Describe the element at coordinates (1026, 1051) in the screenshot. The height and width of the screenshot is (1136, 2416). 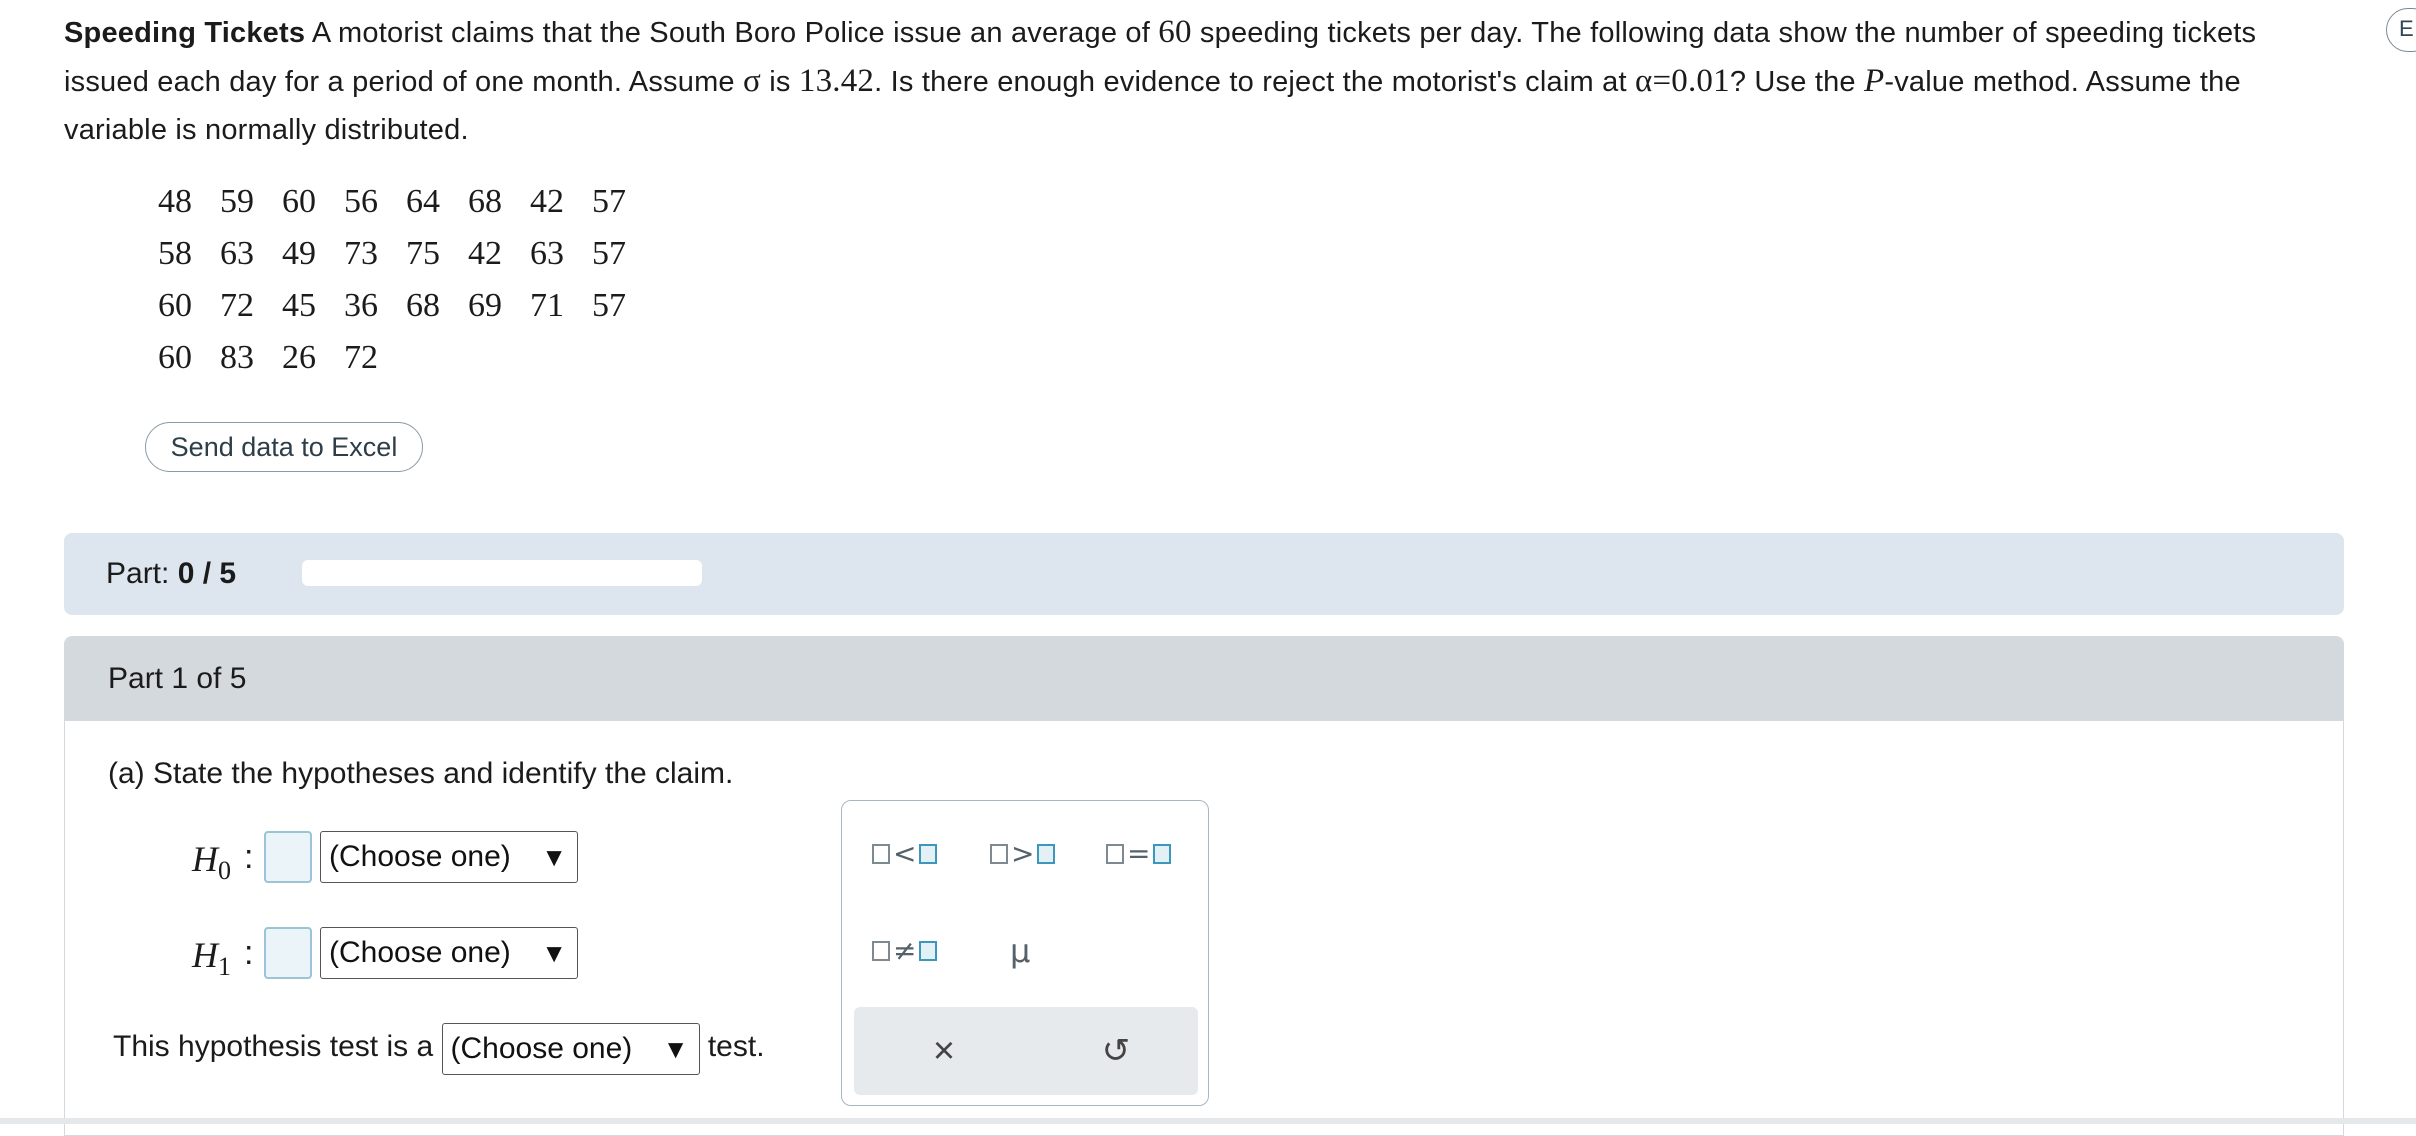
I see `palette-actions: × ↺` at that location.